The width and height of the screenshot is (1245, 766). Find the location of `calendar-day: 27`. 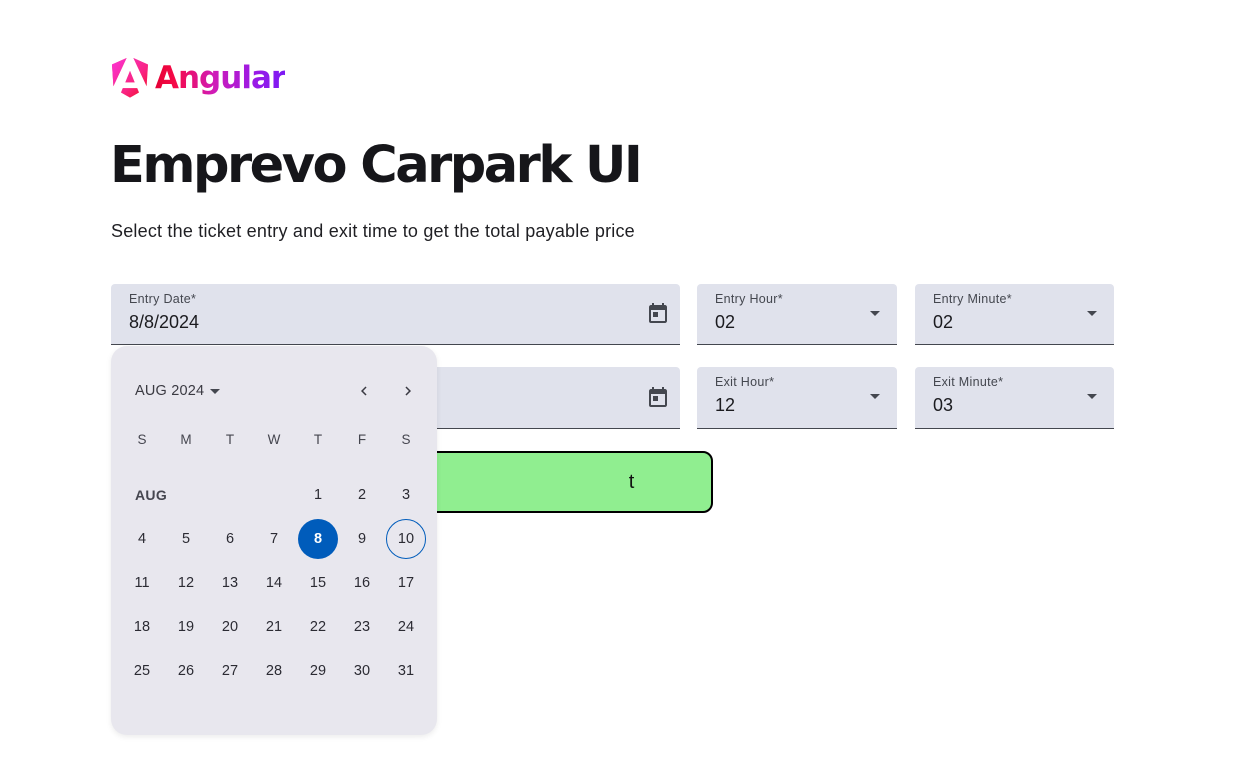

calendar-day: 27 is located at coordinates (230, 671).